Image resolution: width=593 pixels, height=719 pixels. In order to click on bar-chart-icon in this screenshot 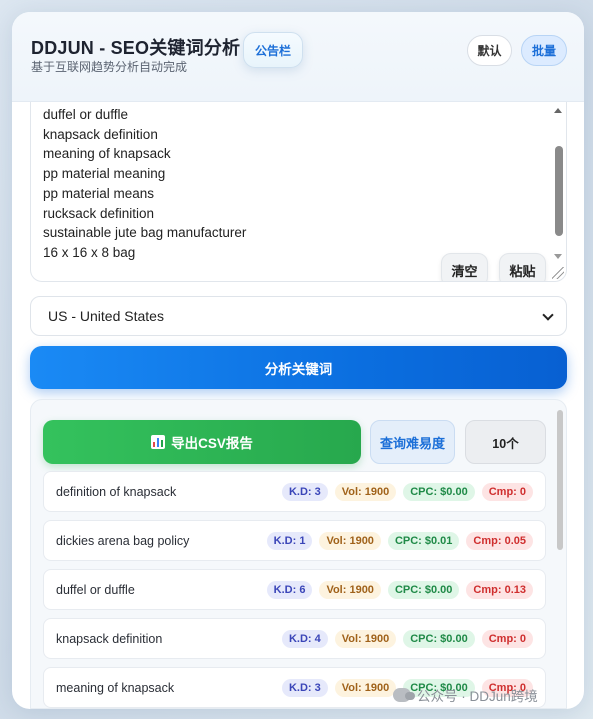, I will do `click(158, 442)`.